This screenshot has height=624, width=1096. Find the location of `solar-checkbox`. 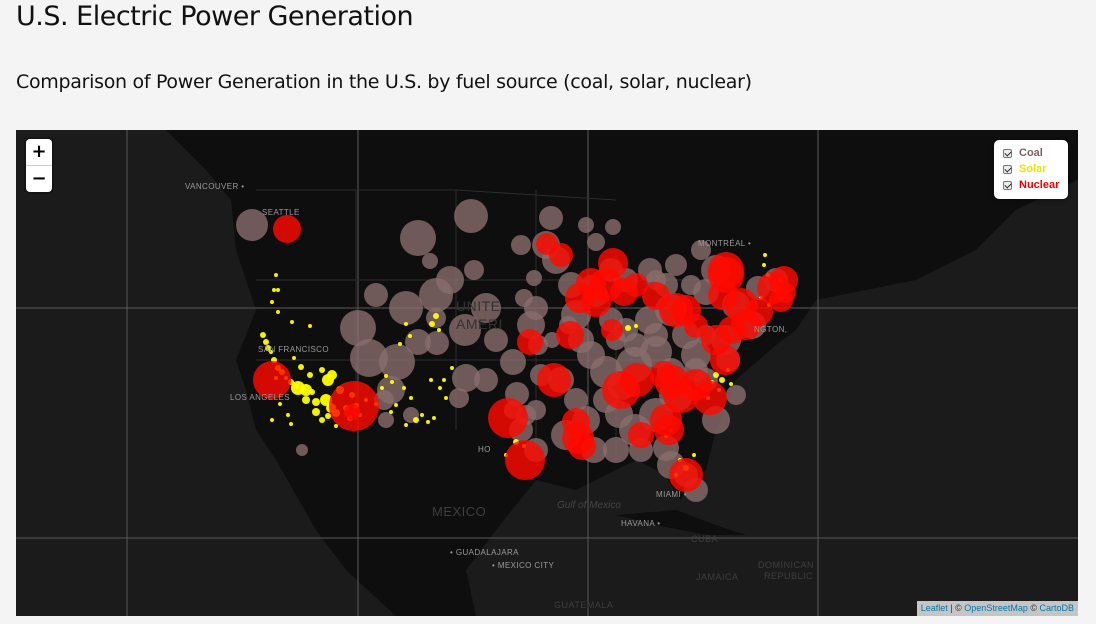

solar-checkbox is located at coordinates (1007, 169).